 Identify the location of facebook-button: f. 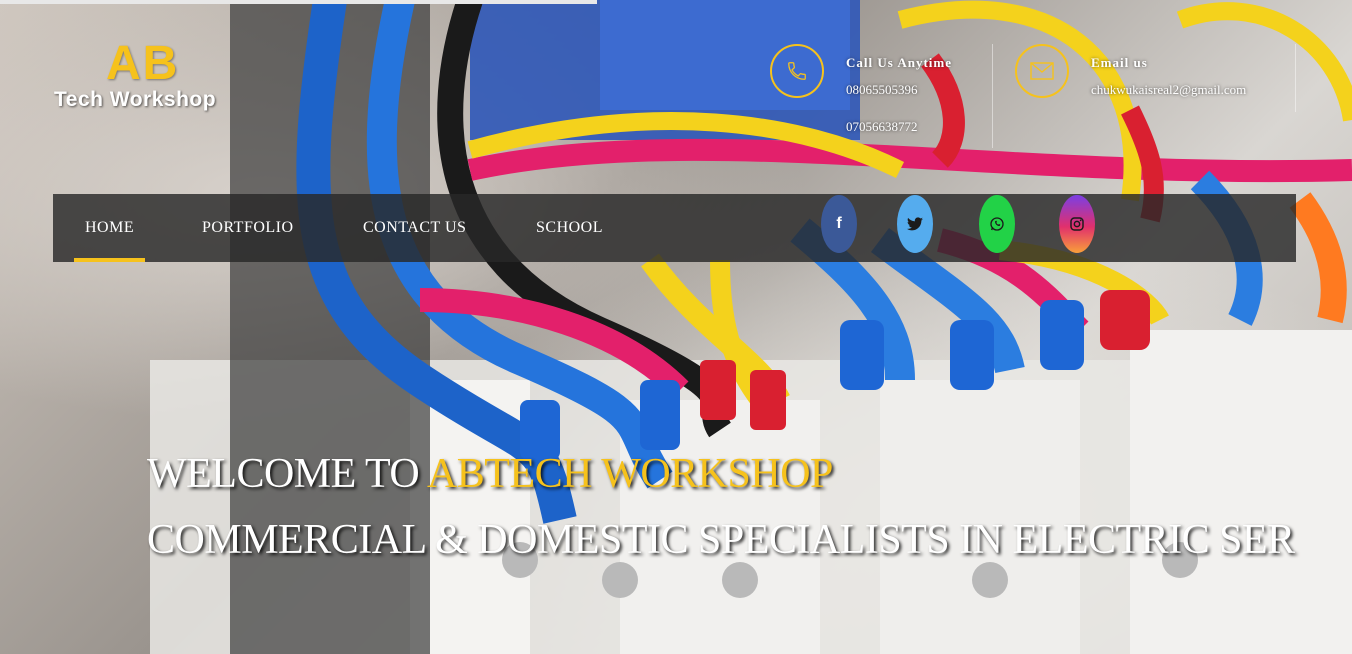
(839, 224).